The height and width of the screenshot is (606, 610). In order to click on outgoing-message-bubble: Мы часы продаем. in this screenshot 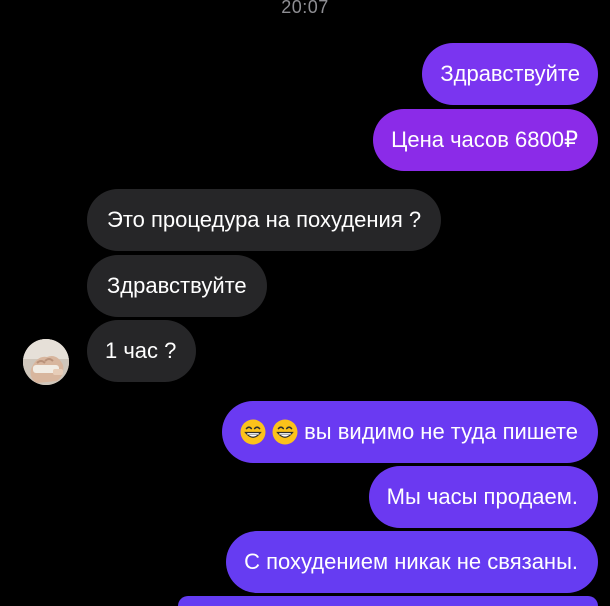, I will do `click(483, 497)`.